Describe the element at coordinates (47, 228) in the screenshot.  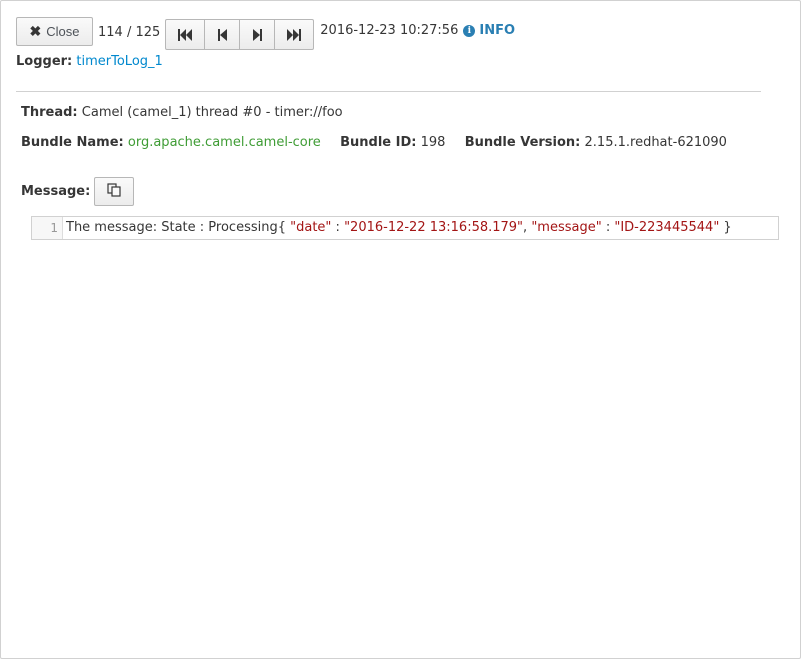
I see `line-number: 1` at that location.